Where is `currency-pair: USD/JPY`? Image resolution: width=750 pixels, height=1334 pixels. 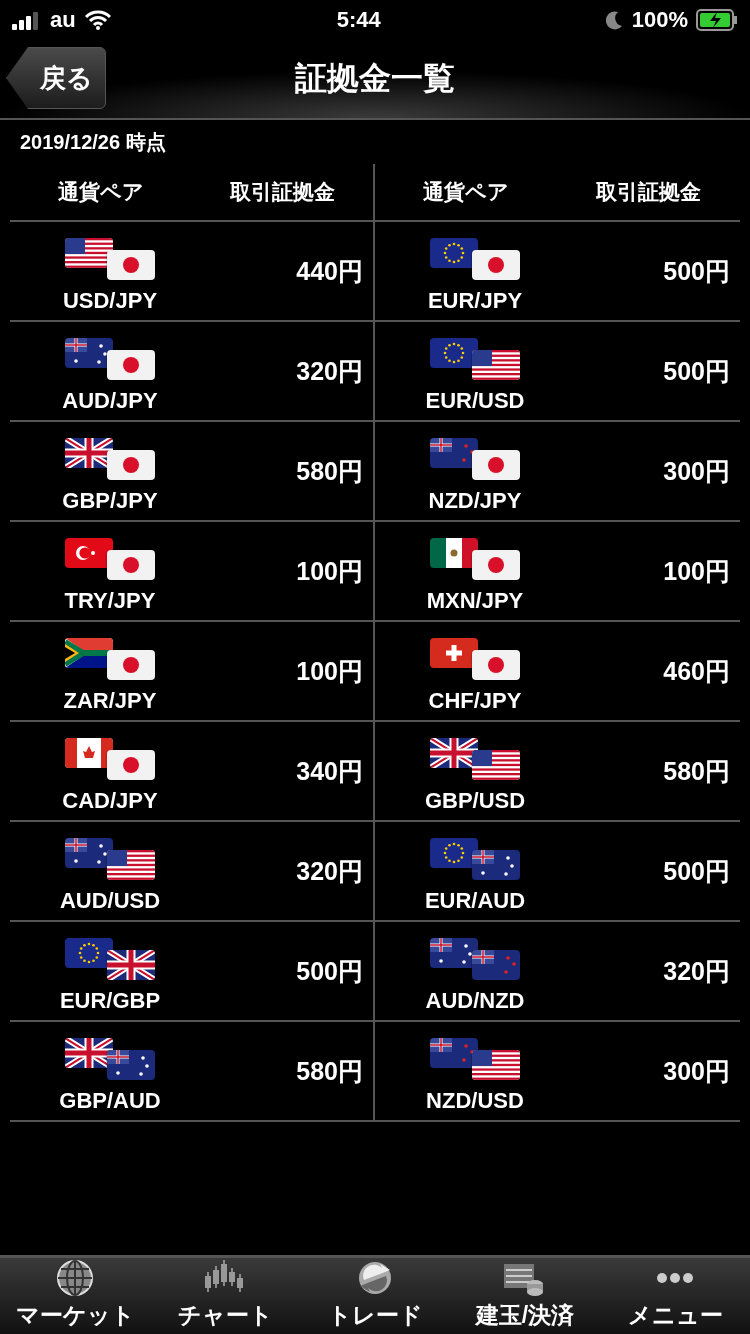
currency-pair: USD/JPY is located at coordinates (110, 301).